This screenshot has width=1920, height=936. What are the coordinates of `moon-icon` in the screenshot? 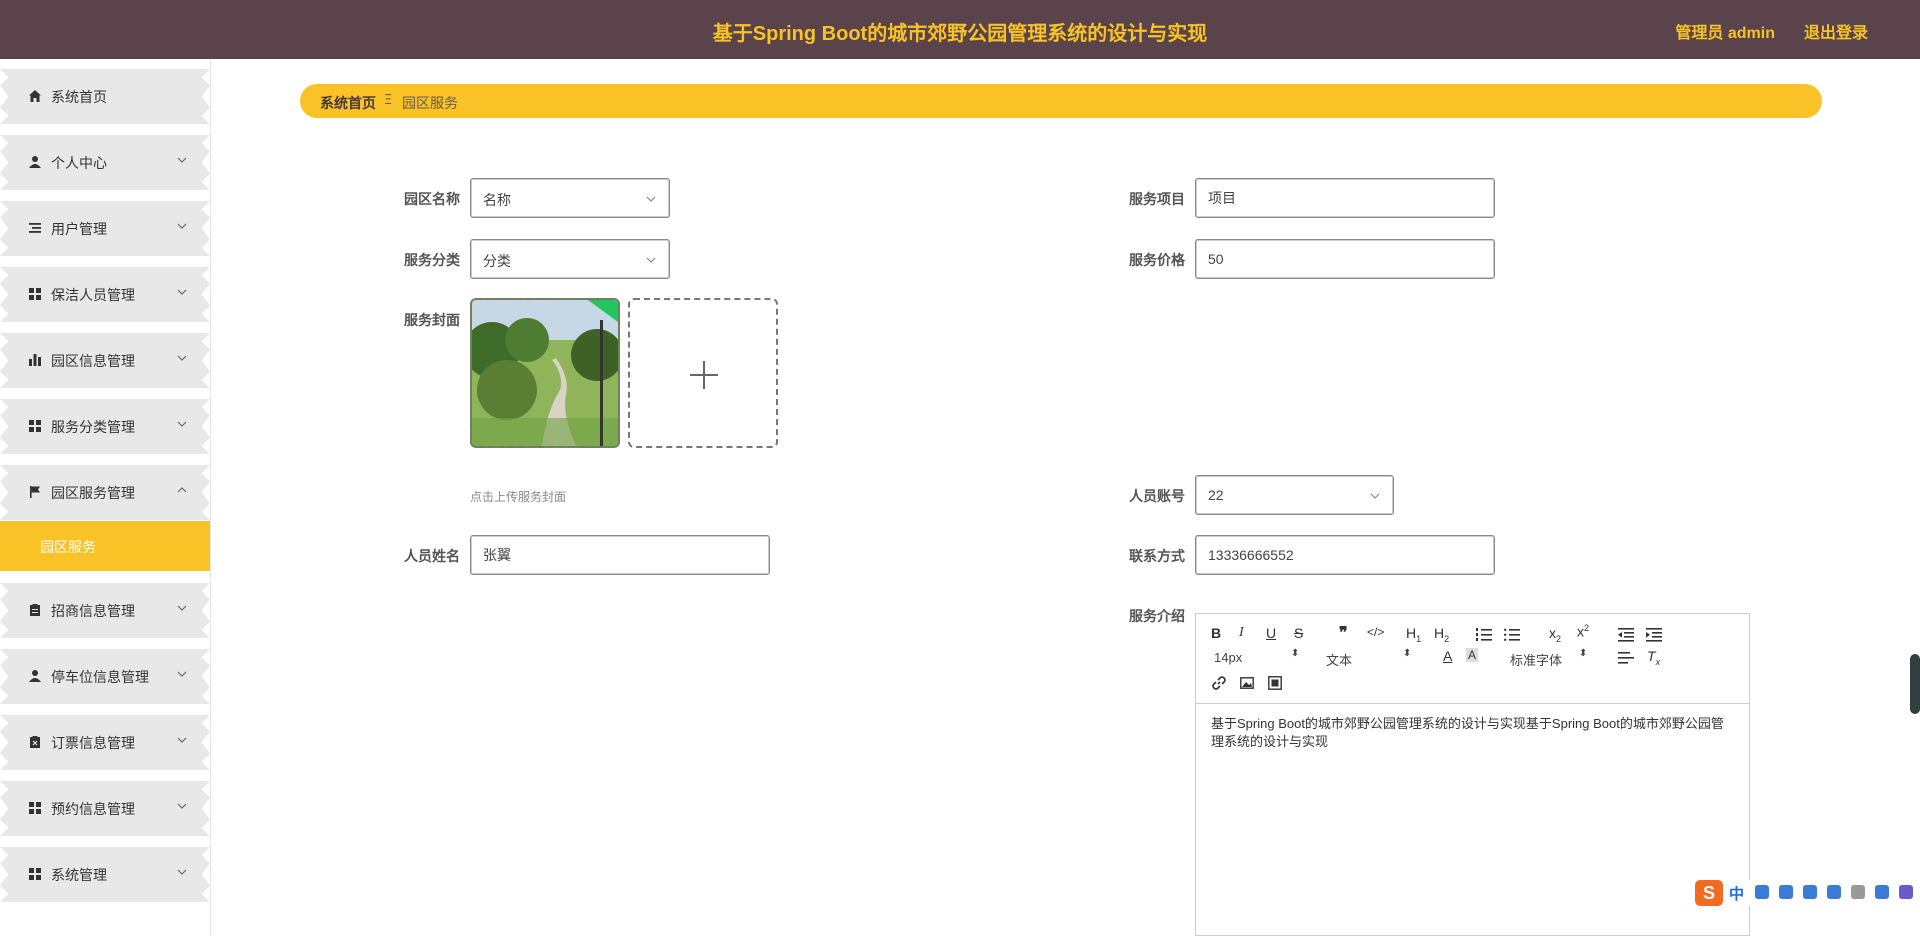 It's located at (1762, 892).